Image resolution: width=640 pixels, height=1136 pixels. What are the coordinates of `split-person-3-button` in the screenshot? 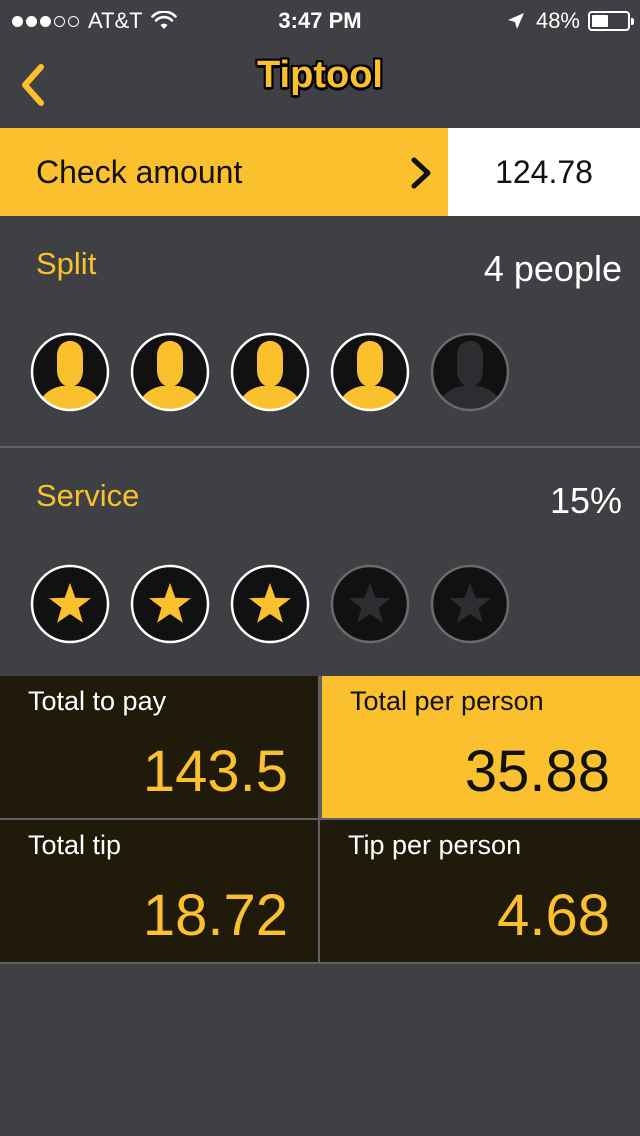 It's located at (270, 372).